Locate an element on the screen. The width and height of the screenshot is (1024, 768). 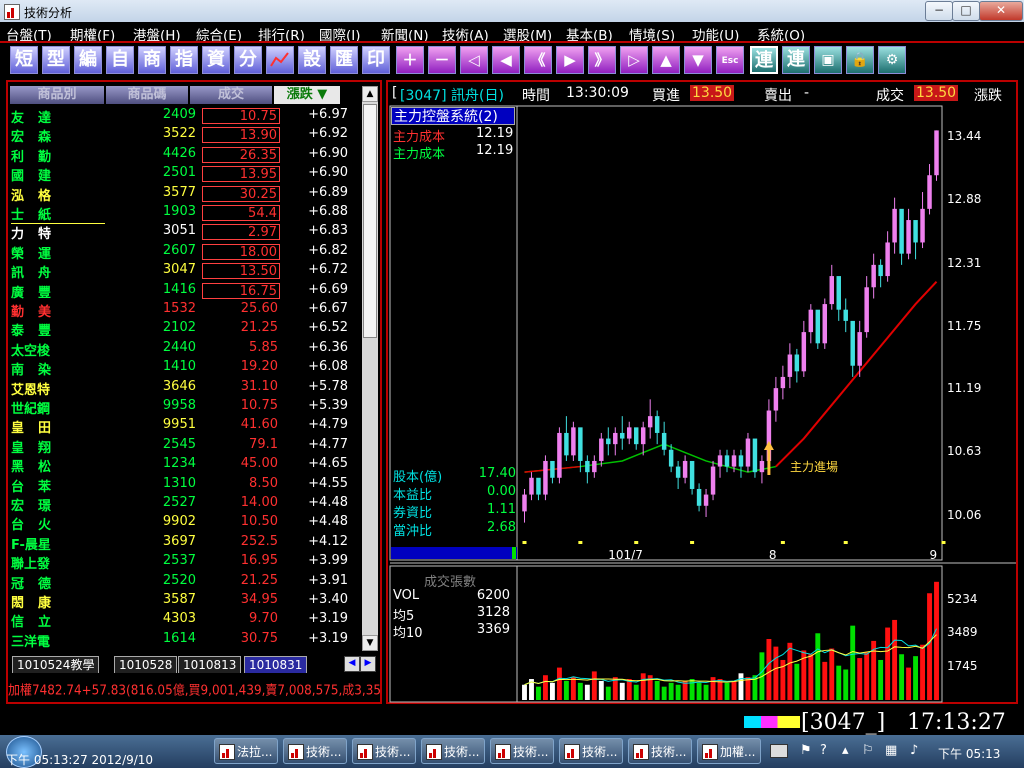
stock-price: 10.50 is located at coordinates (259, 522).